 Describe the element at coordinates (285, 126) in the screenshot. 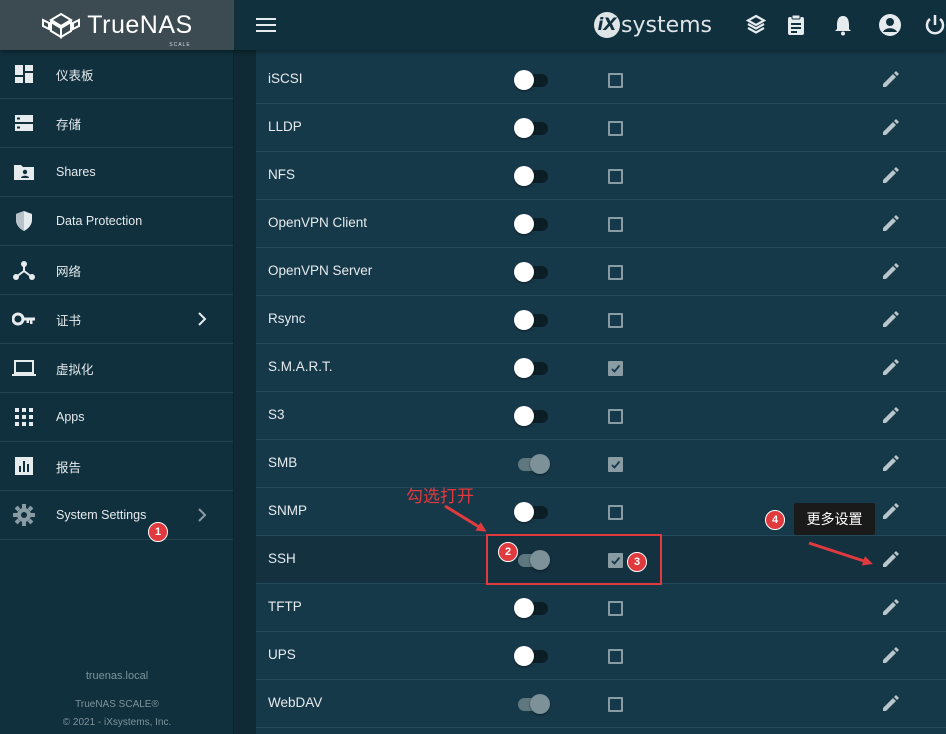

I see `service-name: LLDP` at that location.